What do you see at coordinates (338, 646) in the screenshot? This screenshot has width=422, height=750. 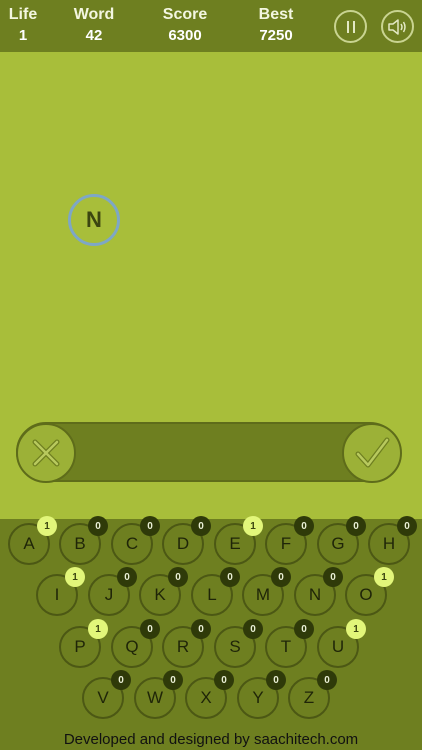 I see `key-letter: U` at bounding box center [338, 646].